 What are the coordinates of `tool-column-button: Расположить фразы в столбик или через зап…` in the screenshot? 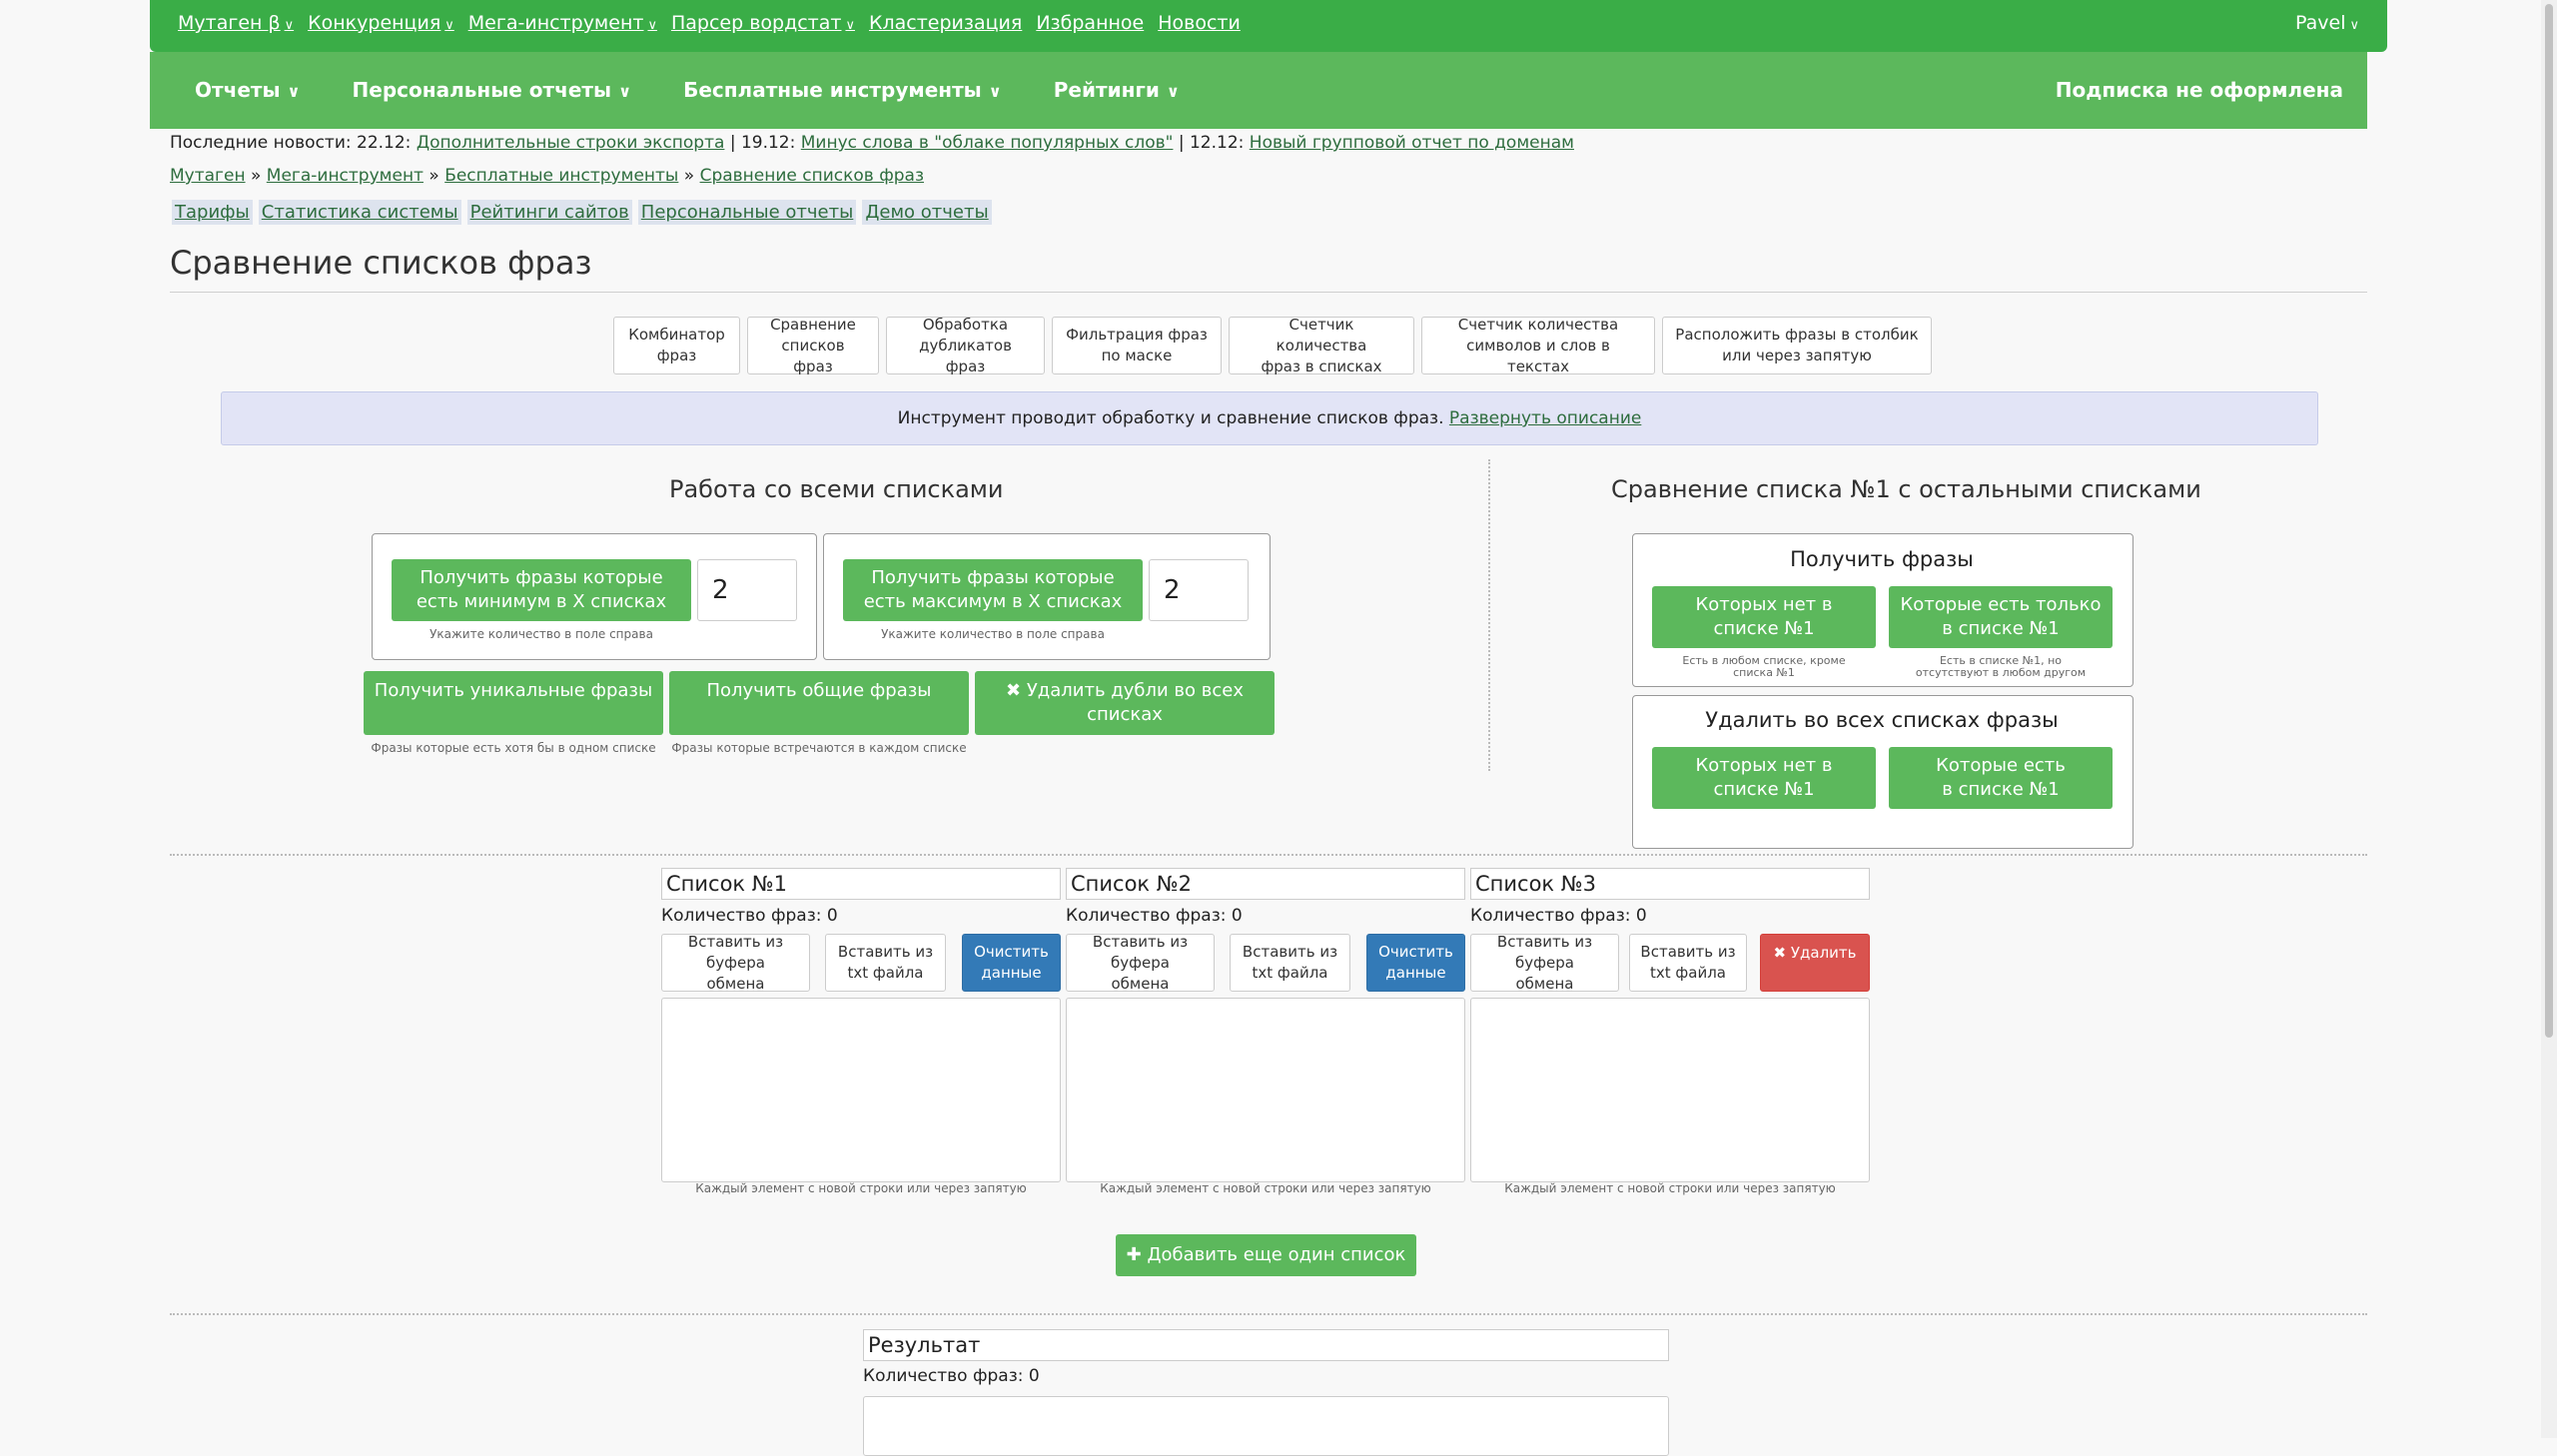 It's located at (1797, 345).